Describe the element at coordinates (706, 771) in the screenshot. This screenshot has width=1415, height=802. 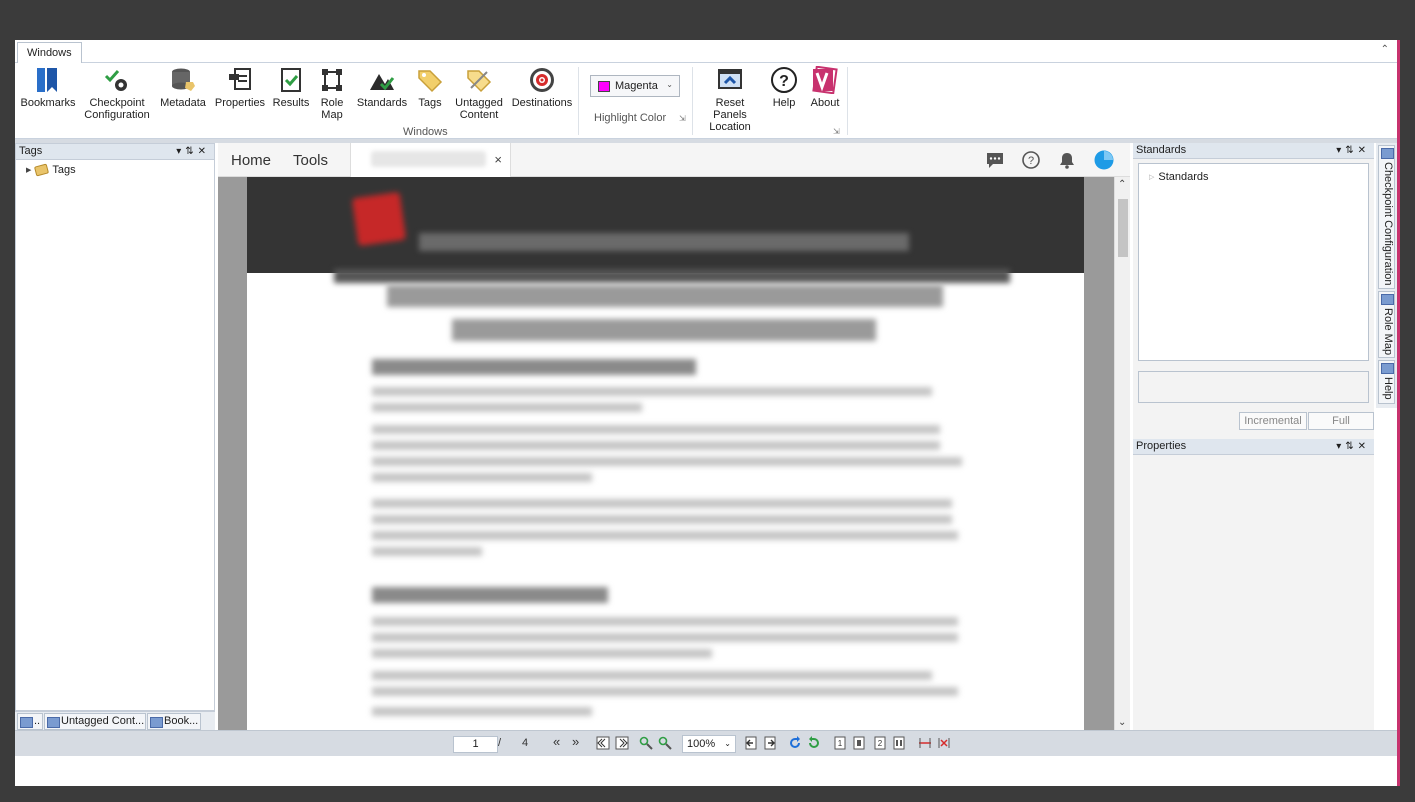
I see `window-bottom` at that location.